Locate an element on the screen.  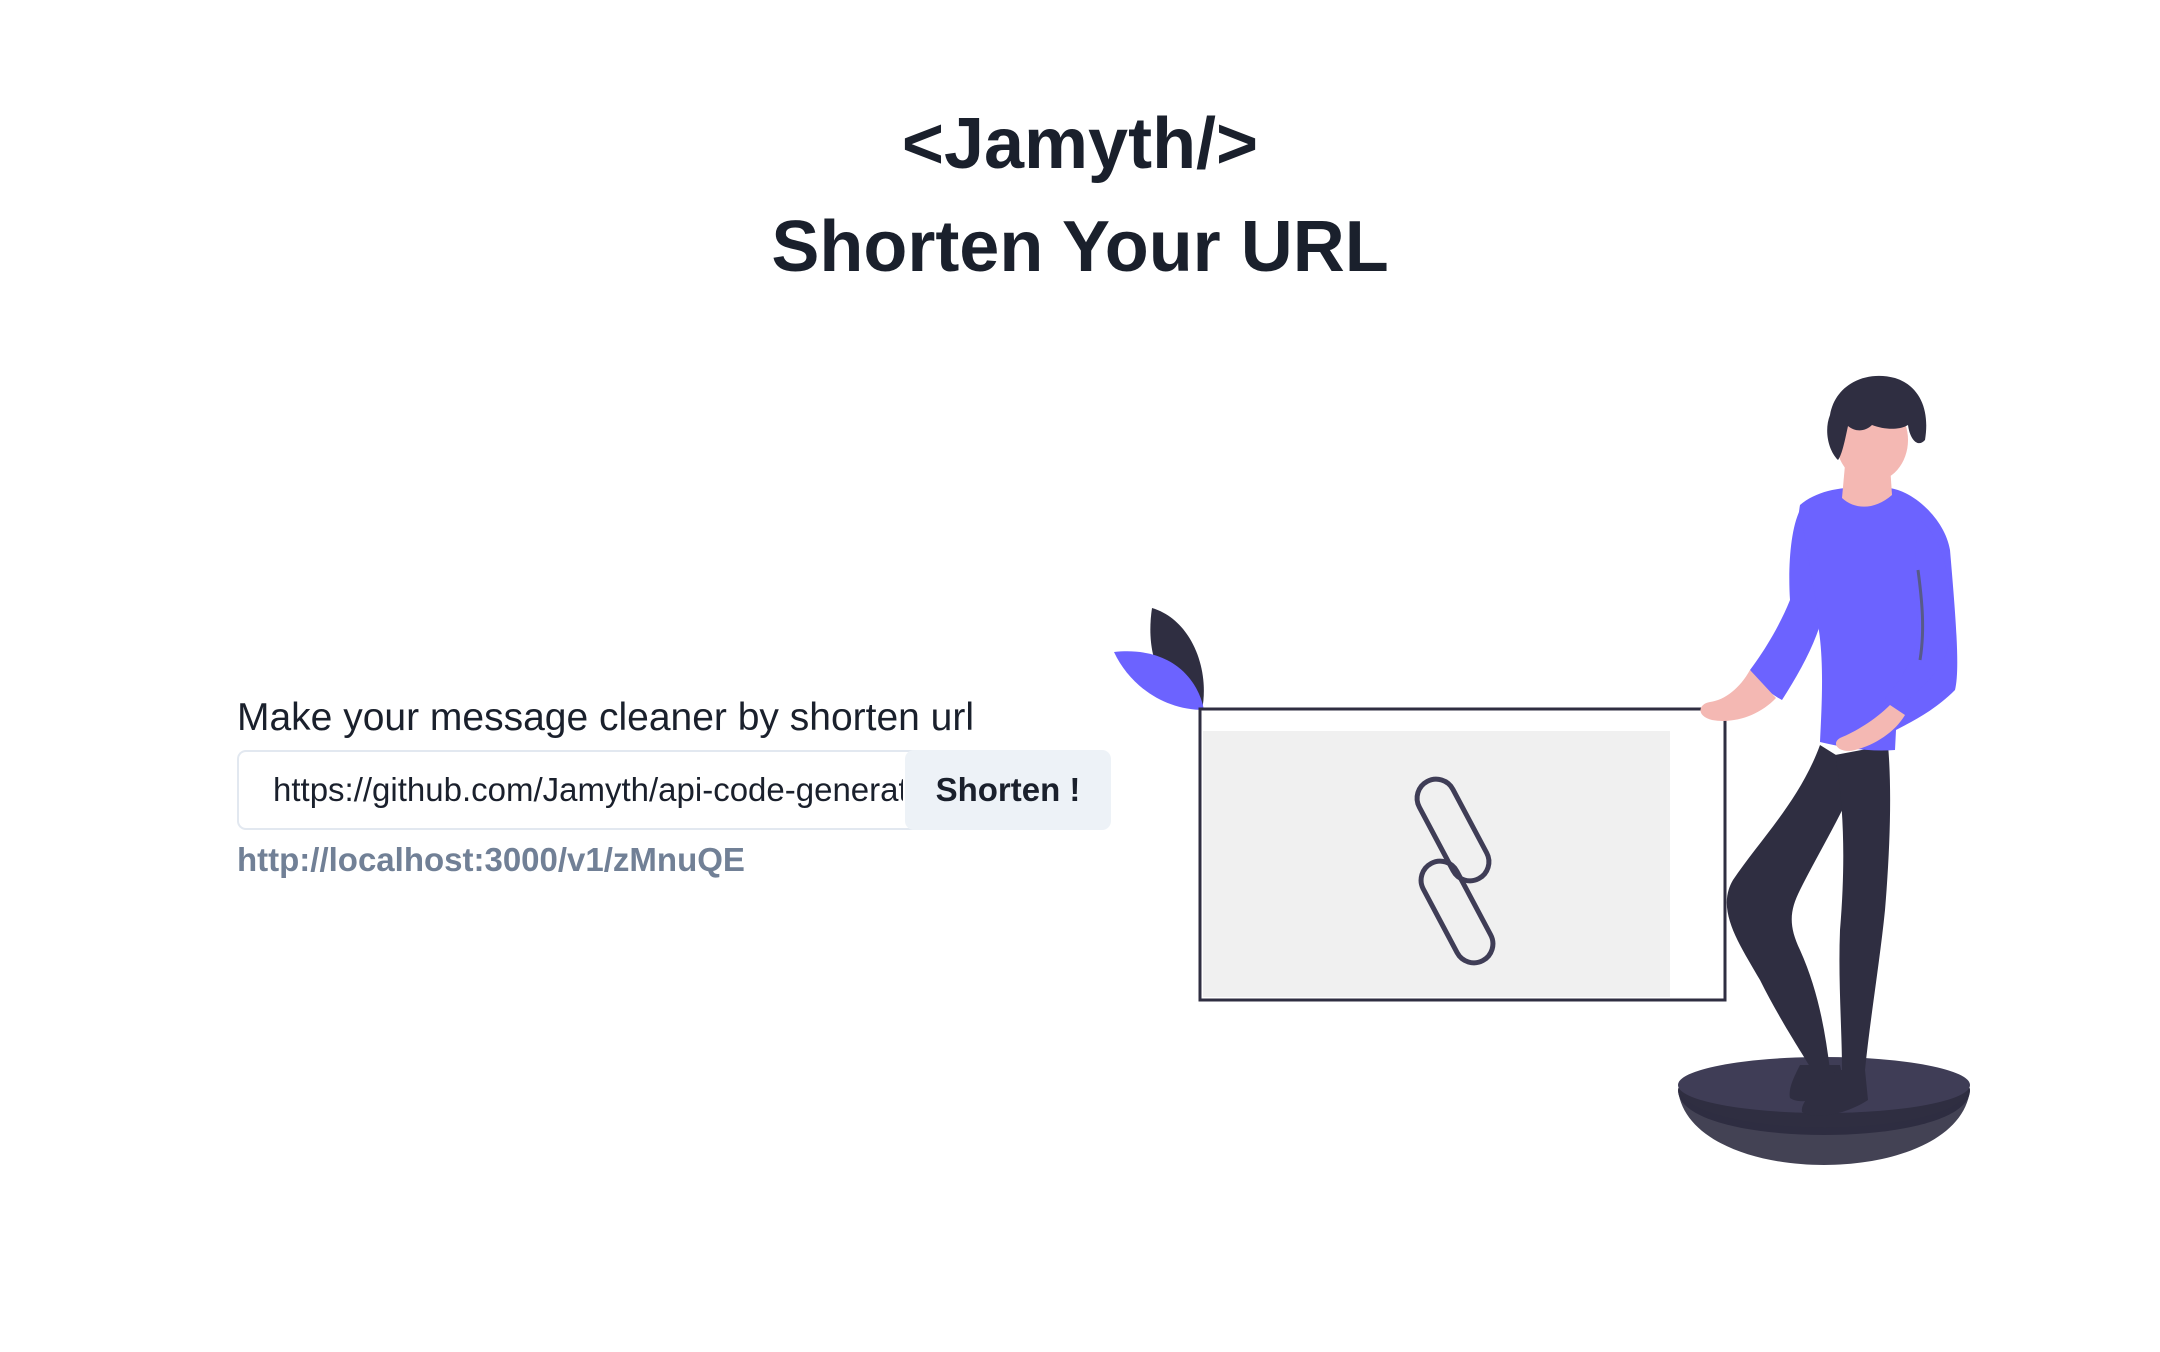
leaf-decoration is located at coordinates (1159, 659).